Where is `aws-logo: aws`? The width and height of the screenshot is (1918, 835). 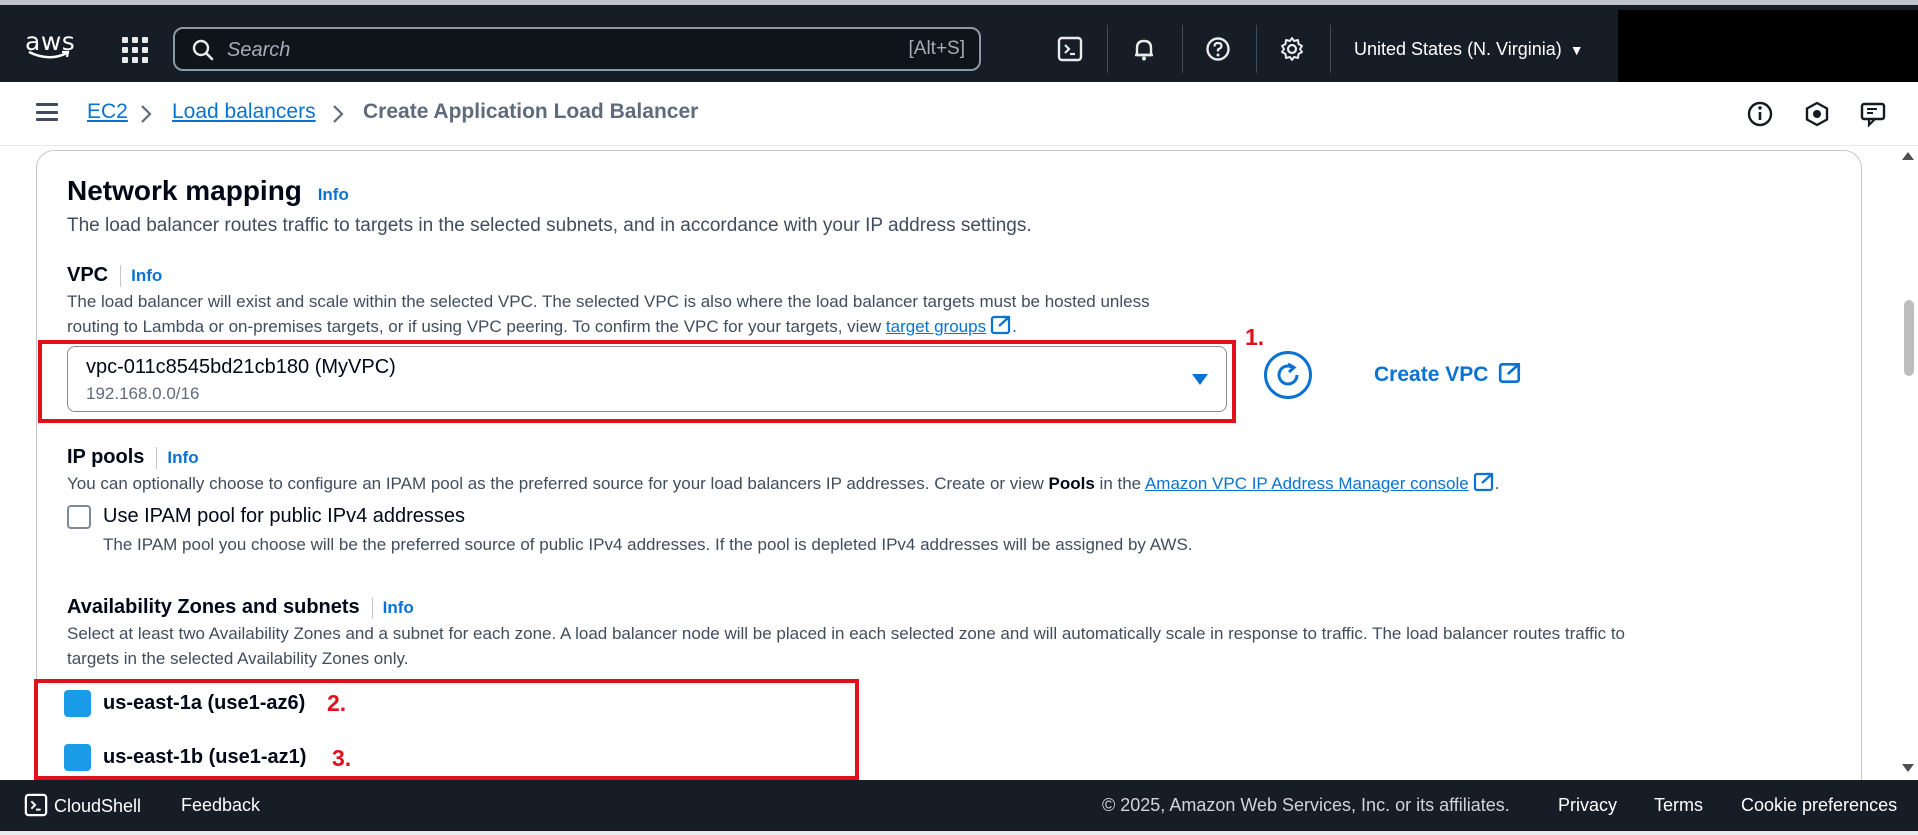 aws-logo: aws is located at coordinates (50, 44).